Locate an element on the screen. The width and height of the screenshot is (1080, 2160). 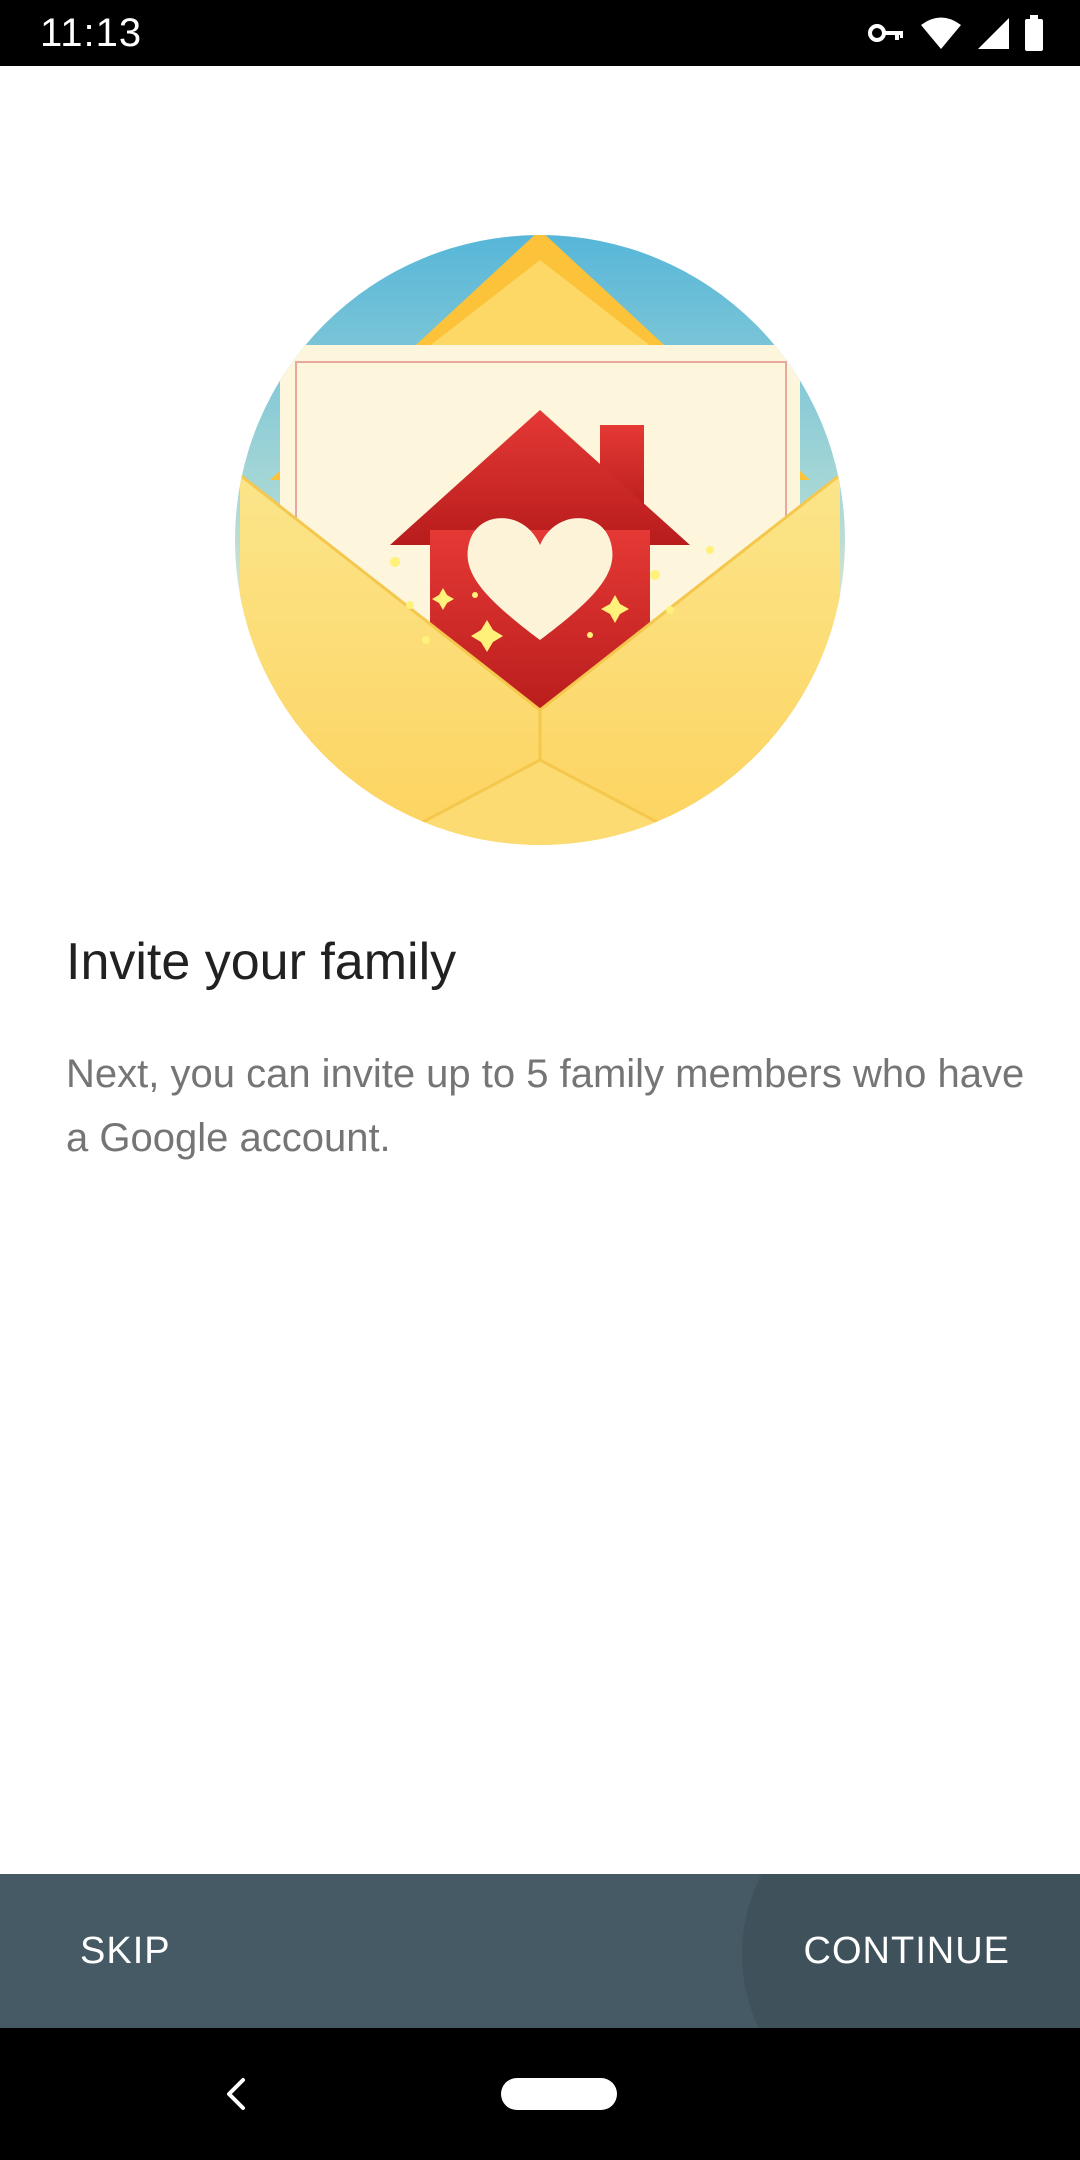
skip-button: SKIP is located at coordinates (125, 1951).